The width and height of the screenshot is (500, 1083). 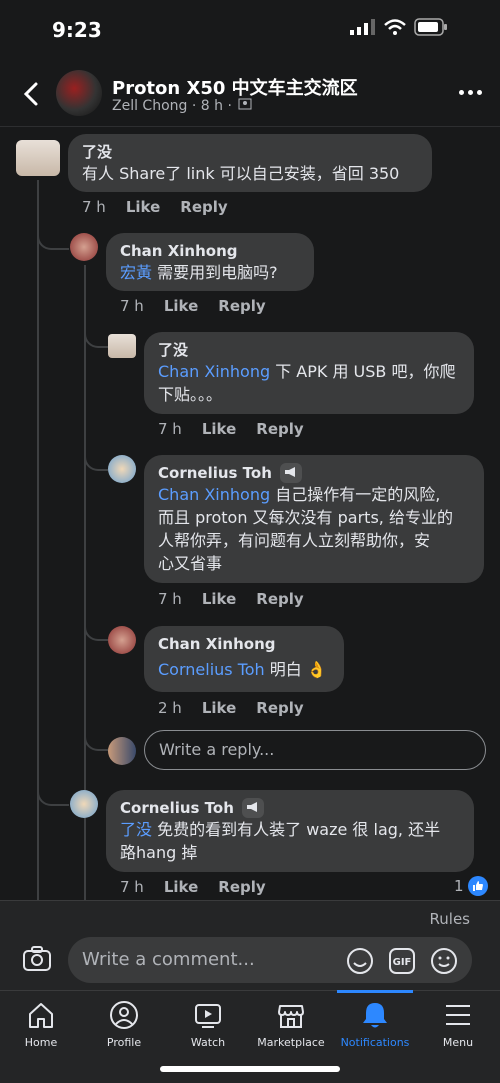 What do you see at coordinates (291, 1016) in the screenshot?
I see `marketplace-icon` at bounding box center [291, 1016].